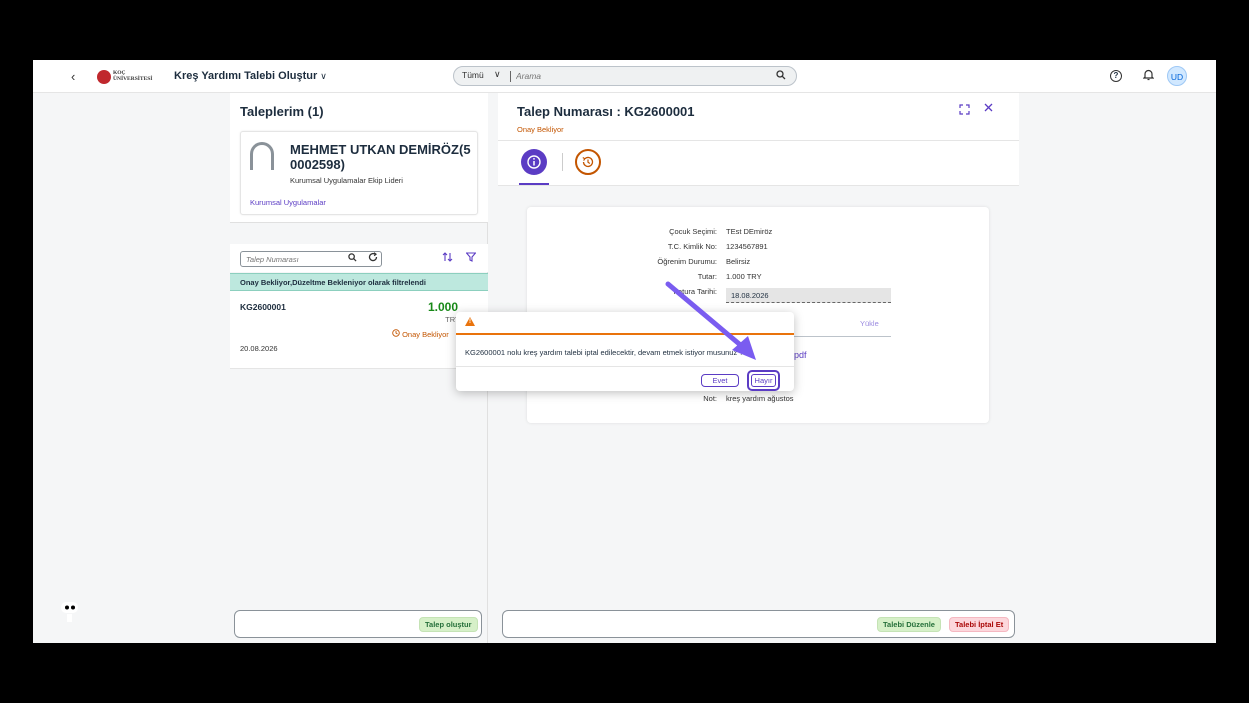  Describe the element at coordinates (373, 258) in the screenshot. I see `refresh-icon` at that location.